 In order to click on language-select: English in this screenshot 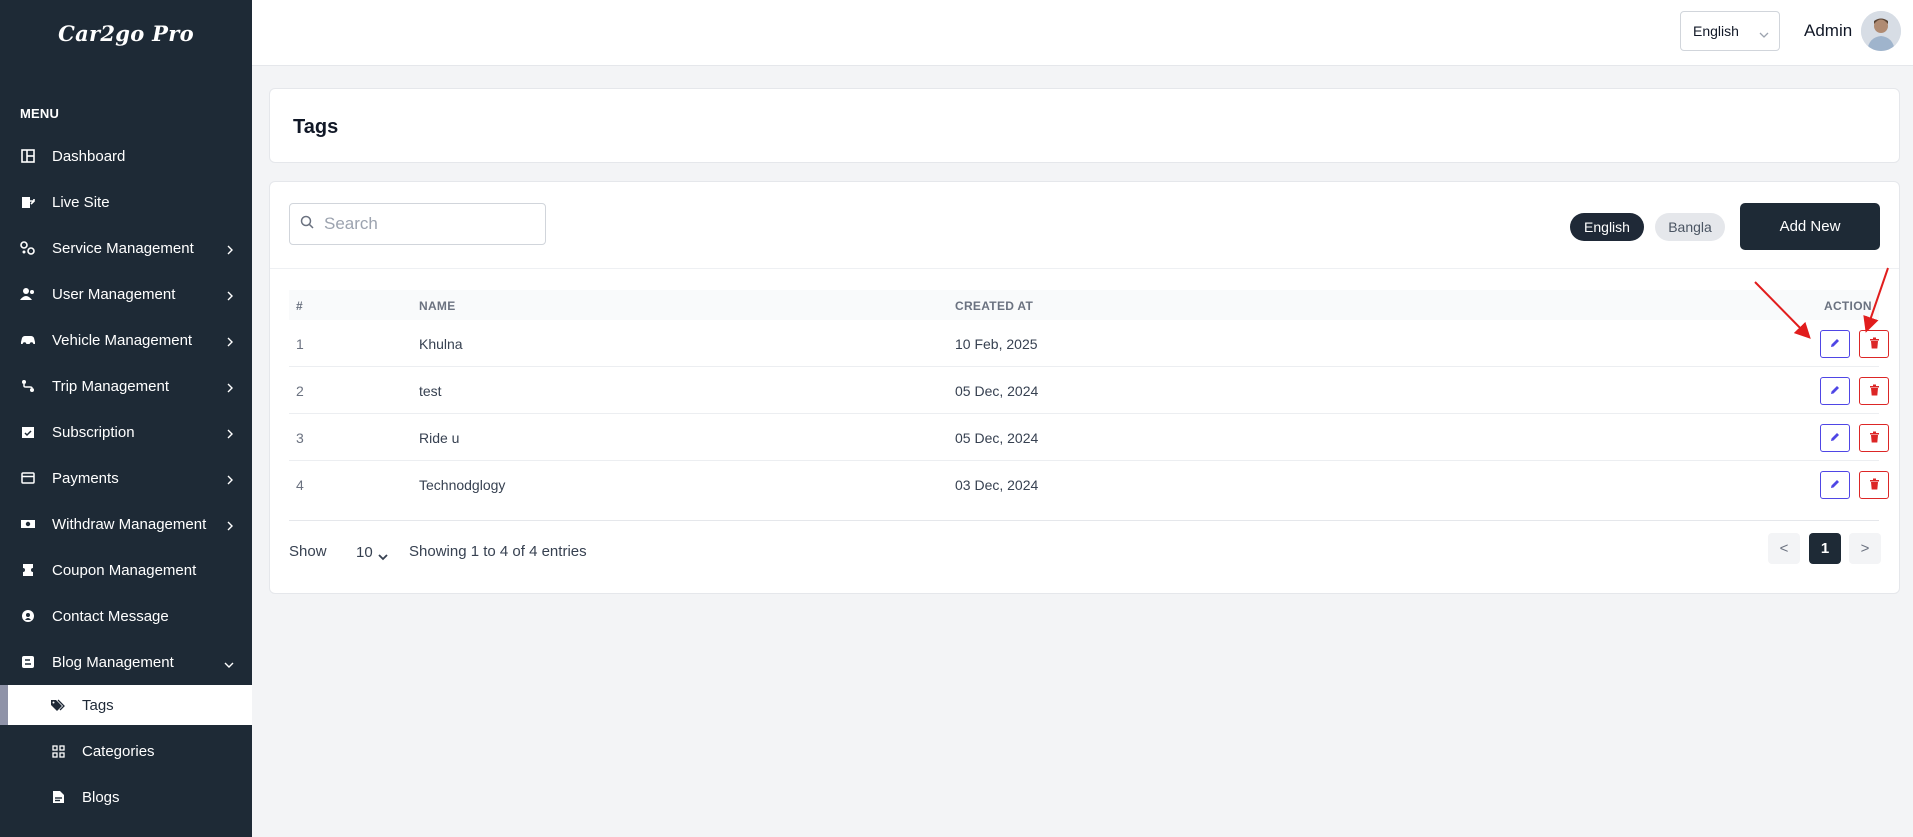, I will do `click(1730, 31)`.